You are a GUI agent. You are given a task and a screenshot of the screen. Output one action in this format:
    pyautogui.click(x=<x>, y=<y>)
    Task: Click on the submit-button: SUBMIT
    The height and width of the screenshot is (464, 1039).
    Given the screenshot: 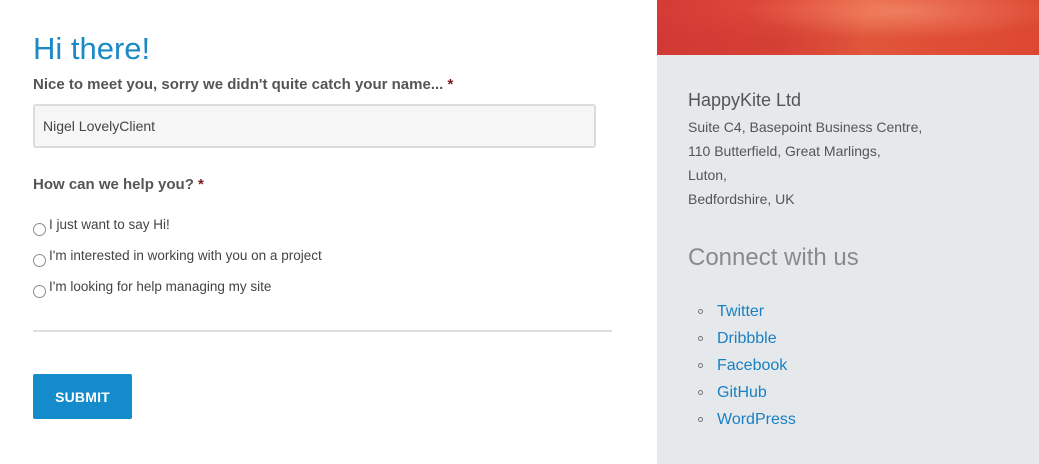 What is the action you would take?
    pyautogui.click(x=82, y=396)
    